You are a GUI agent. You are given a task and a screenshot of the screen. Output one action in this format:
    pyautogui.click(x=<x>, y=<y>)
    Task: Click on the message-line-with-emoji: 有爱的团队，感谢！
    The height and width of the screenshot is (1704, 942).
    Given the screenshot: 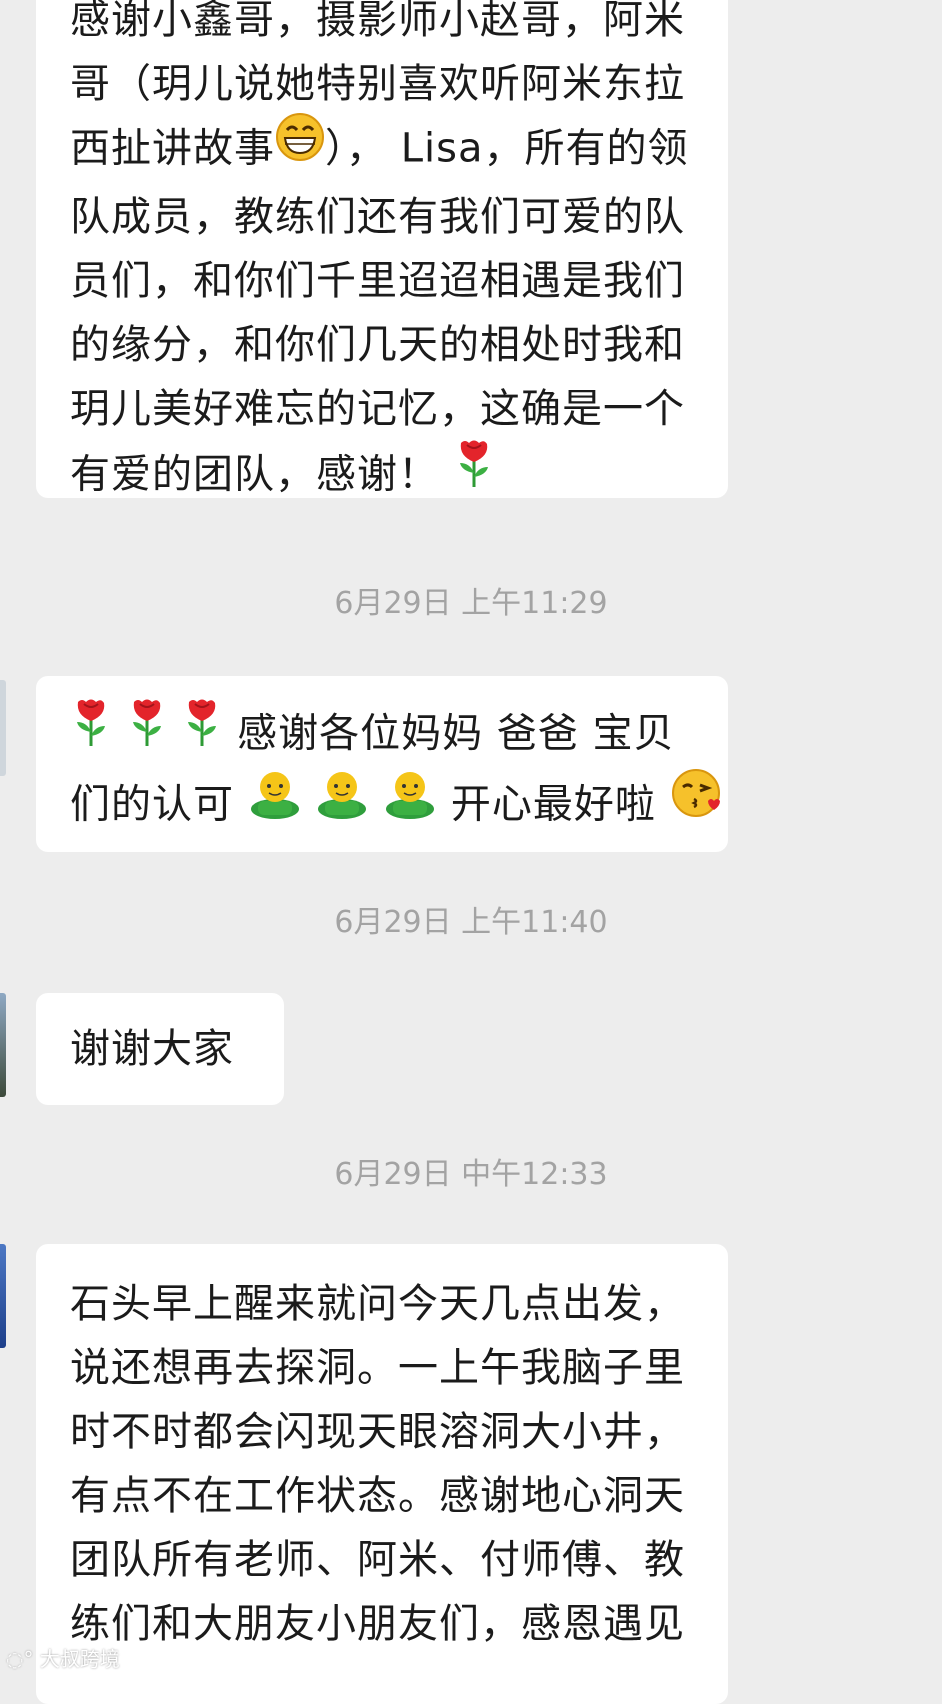 What is the action you would take?
    pyautogui.click(x=382, y=476)
    